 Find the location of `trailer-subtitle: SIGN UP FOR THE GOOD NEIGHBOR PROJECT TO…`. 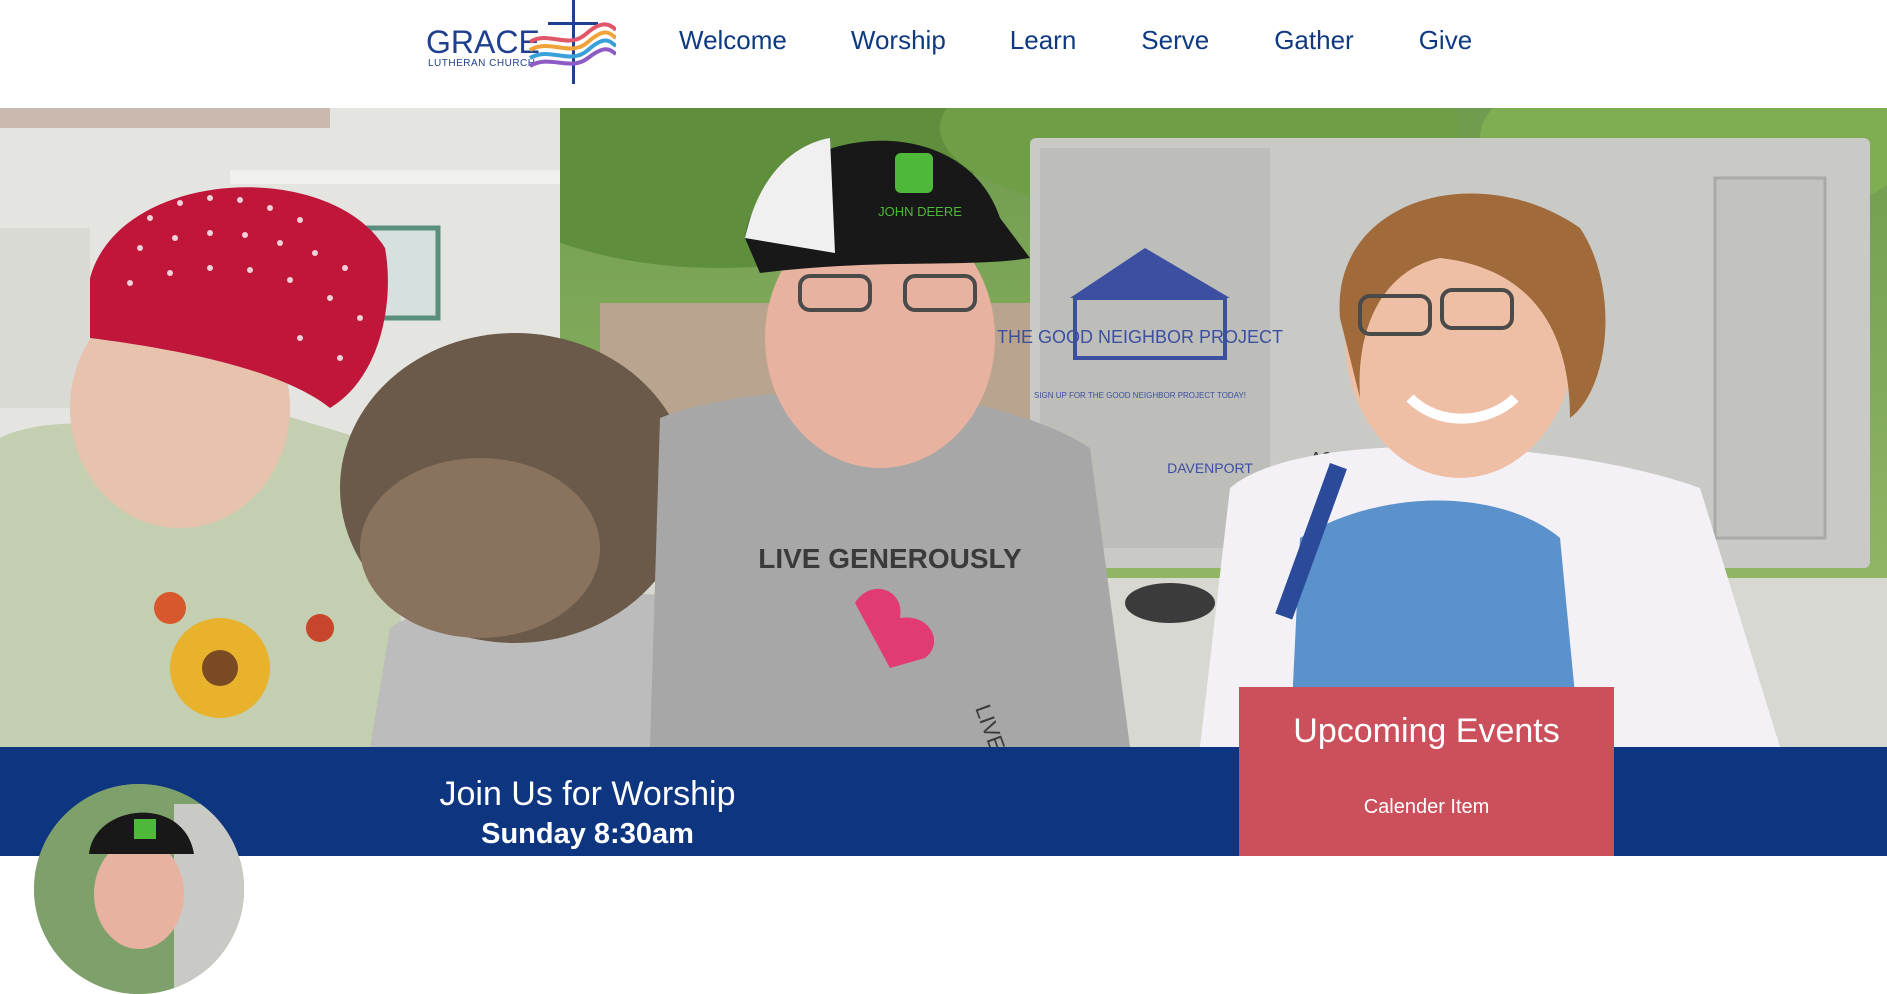

trailer-subtitle: SIGN UP FOR THE GOOD NEIGHBOR PROJECT TO… is located at coordinates (1140, 395).